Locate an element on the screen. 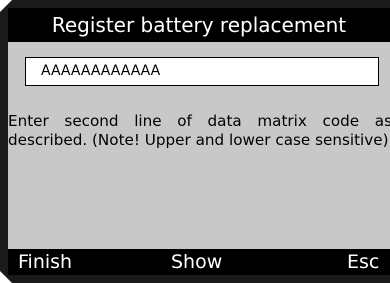 This screenshot has height=283, width=390. esc-softkey: Esc is located at coordinates (363, 262).